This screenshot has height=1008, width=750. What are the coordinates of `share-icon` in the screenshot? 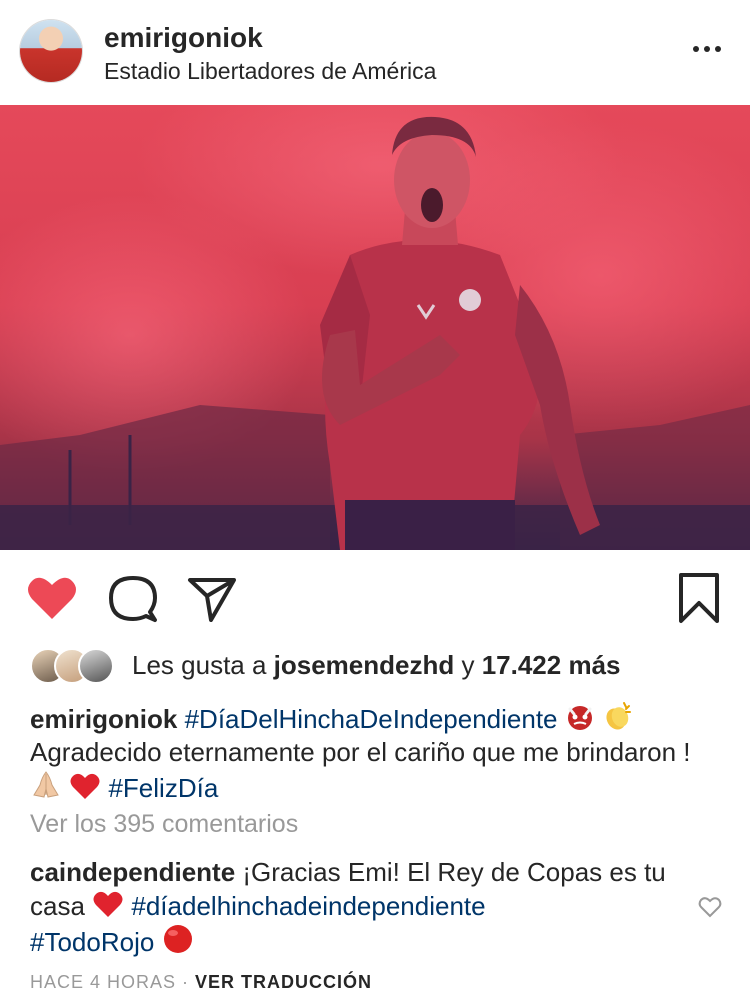 It's located at (212, 599).